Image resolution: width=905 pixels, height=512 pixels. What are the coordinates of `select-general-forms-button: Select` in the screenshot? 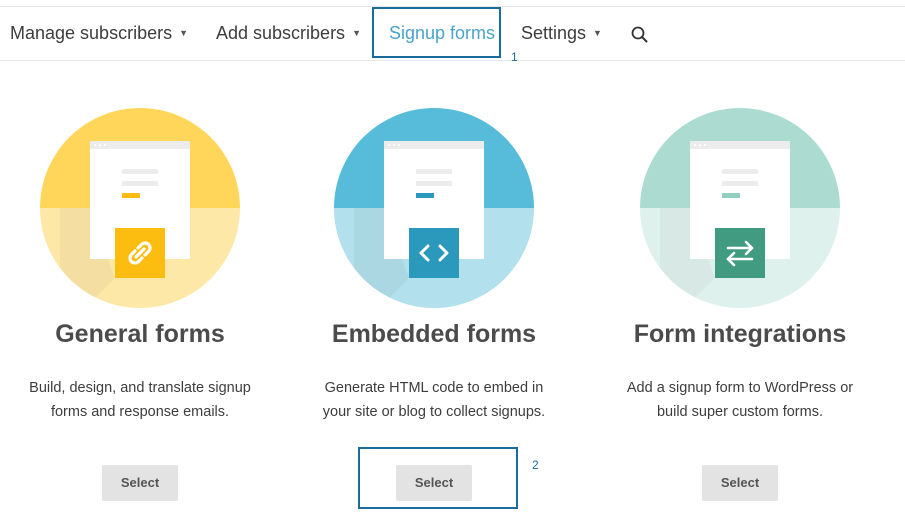 It's located at (140, 483).